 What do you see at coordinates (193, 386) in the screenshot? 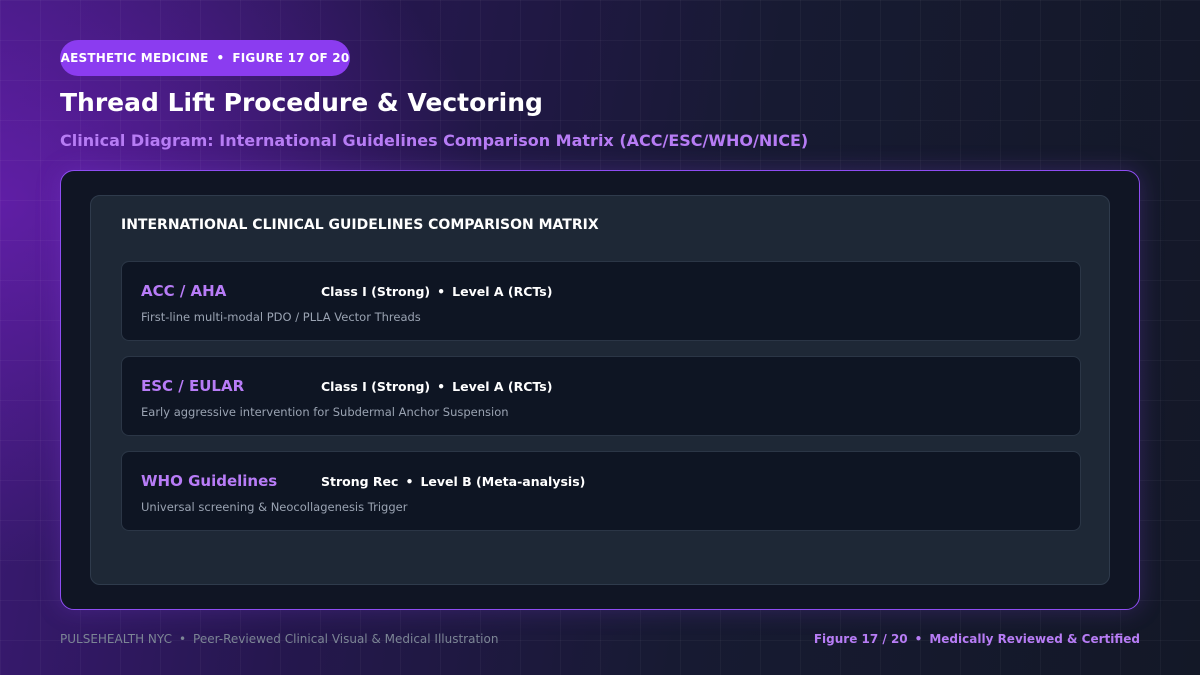
I see `guideline-organization: ESC / EULAR` at bounding box center [193, 386].